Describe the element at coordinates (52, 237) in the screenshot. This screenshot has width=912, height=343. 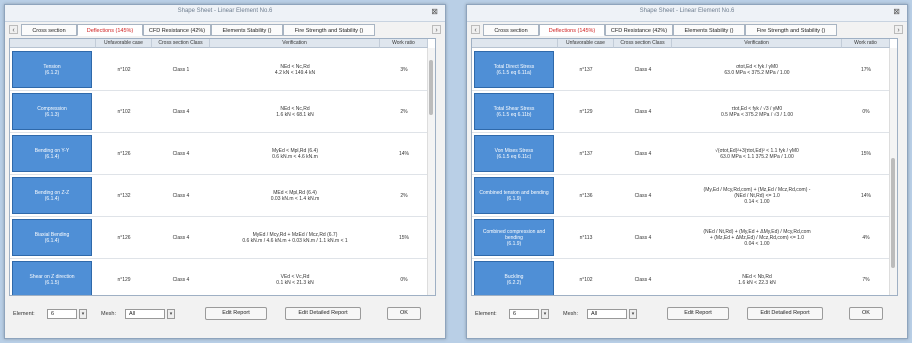
I see `check-name-cell: Biaxial Bending (6.1.4)` at that location.